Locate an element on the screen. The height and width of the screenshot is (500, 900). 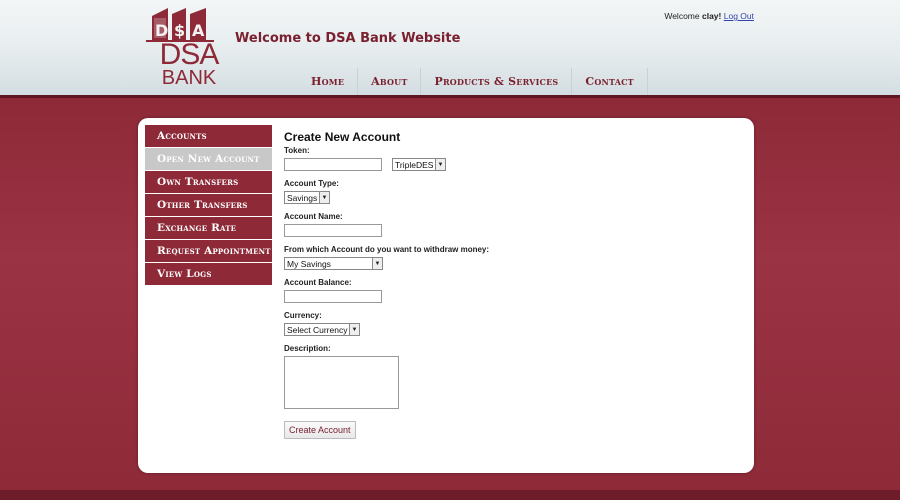
site-title: Welcome to DSA Bank Website is located at coordinates (348, 38).